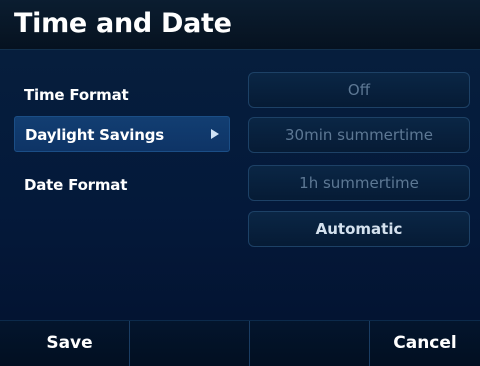  I want to click on softkey-bar: Save Cancel, so click(240, 343).